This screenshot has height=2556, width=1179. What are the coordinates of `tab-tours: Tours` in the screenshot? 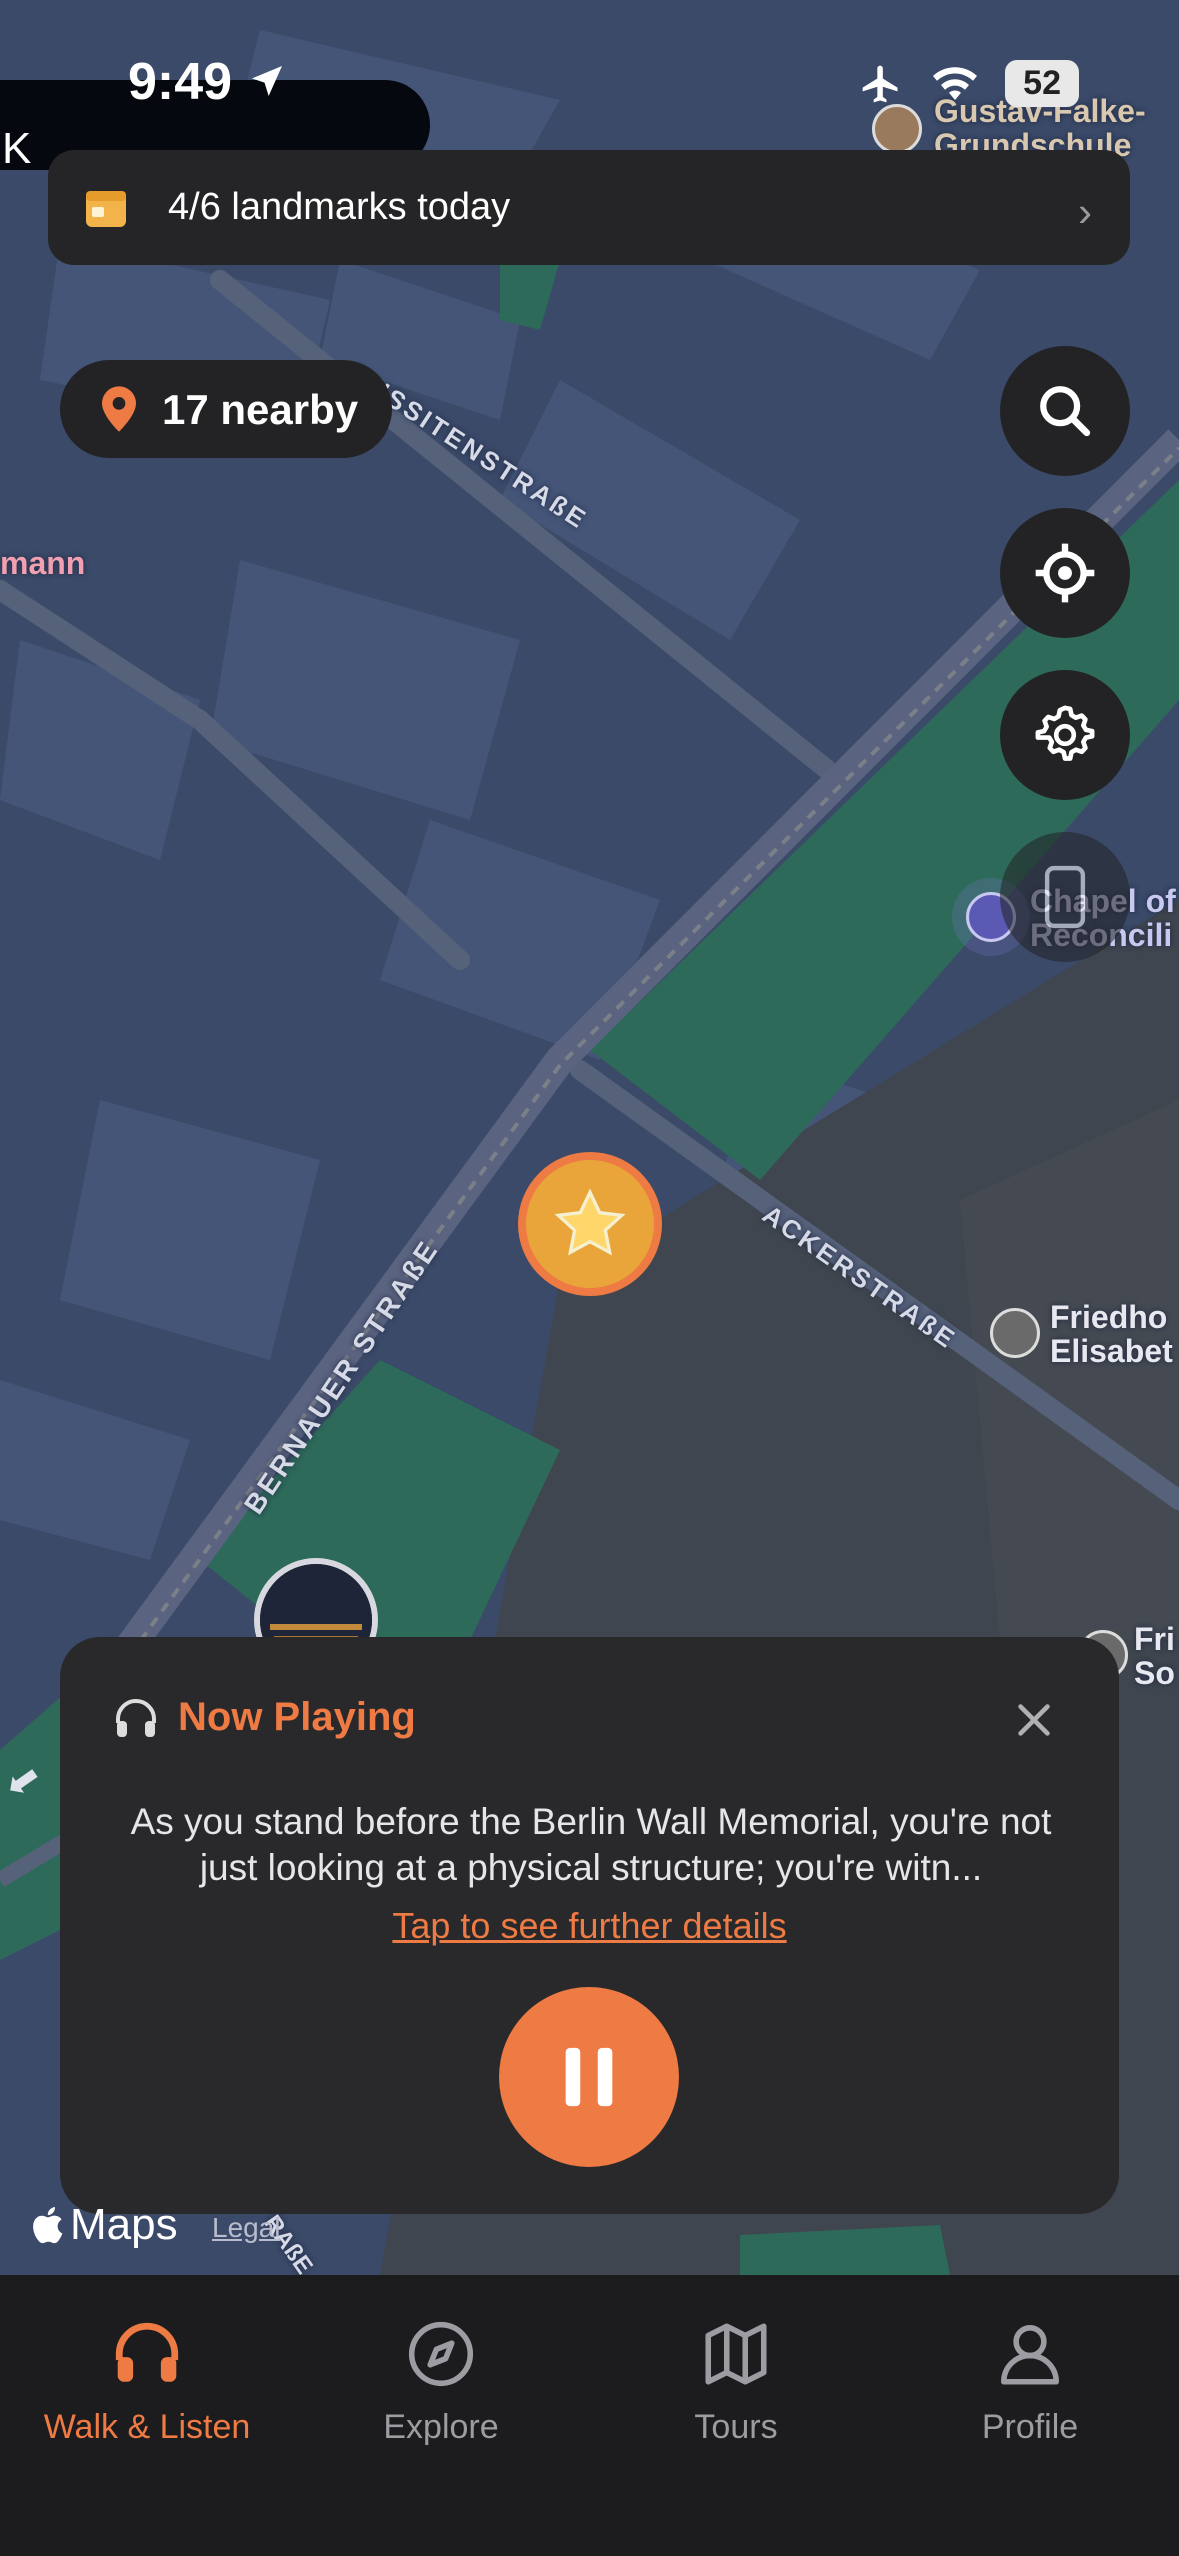 It's located at (736, 2382).